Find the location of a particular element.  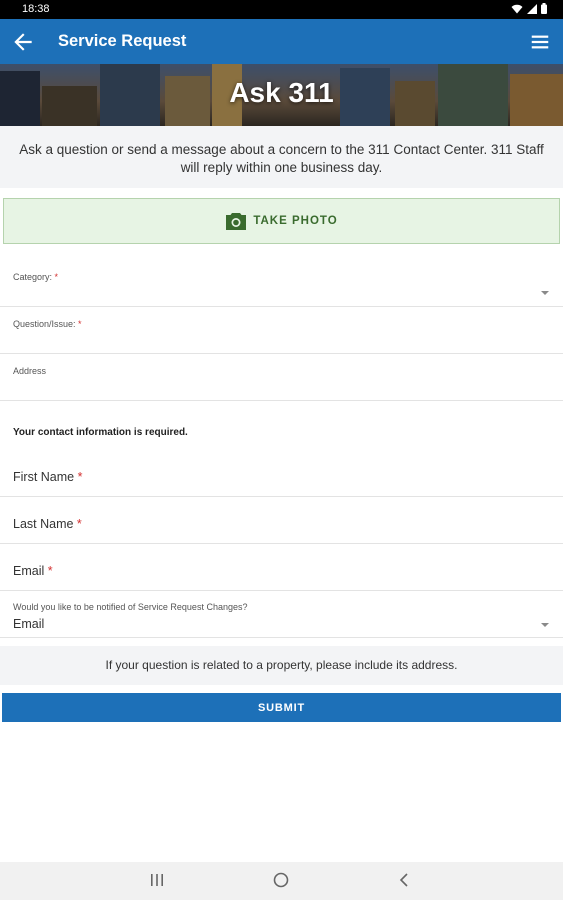

signal-icon is located at coordinates (532, 8).